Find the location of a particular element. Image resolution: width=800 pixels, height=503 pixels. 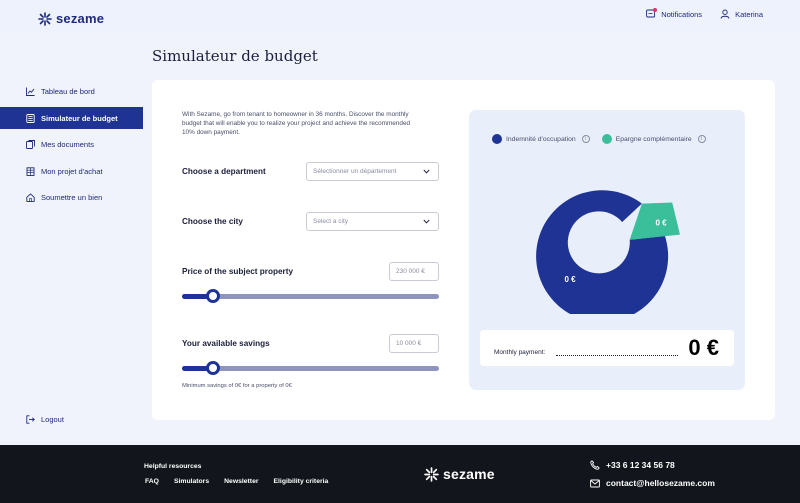

footer-email: contact@hellosezame.com is located at coordinates (652, 483).